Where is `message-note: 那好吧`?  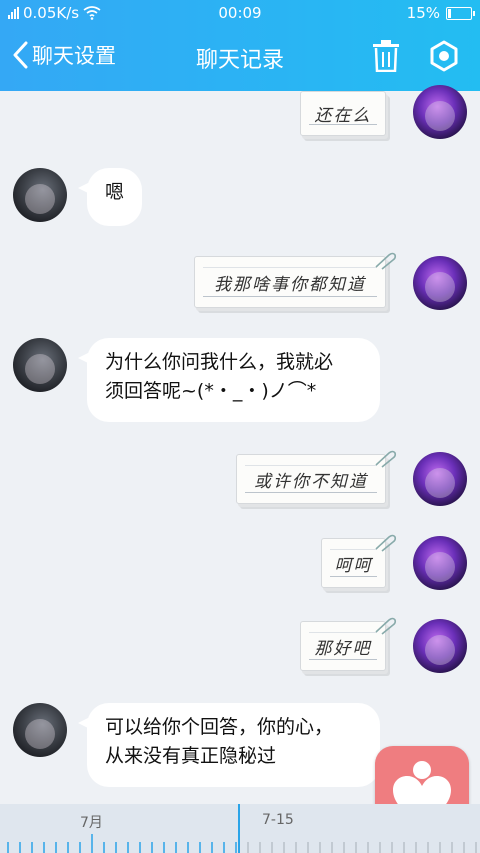
message-note: 那好吧 is located at coordinates (348, 644).